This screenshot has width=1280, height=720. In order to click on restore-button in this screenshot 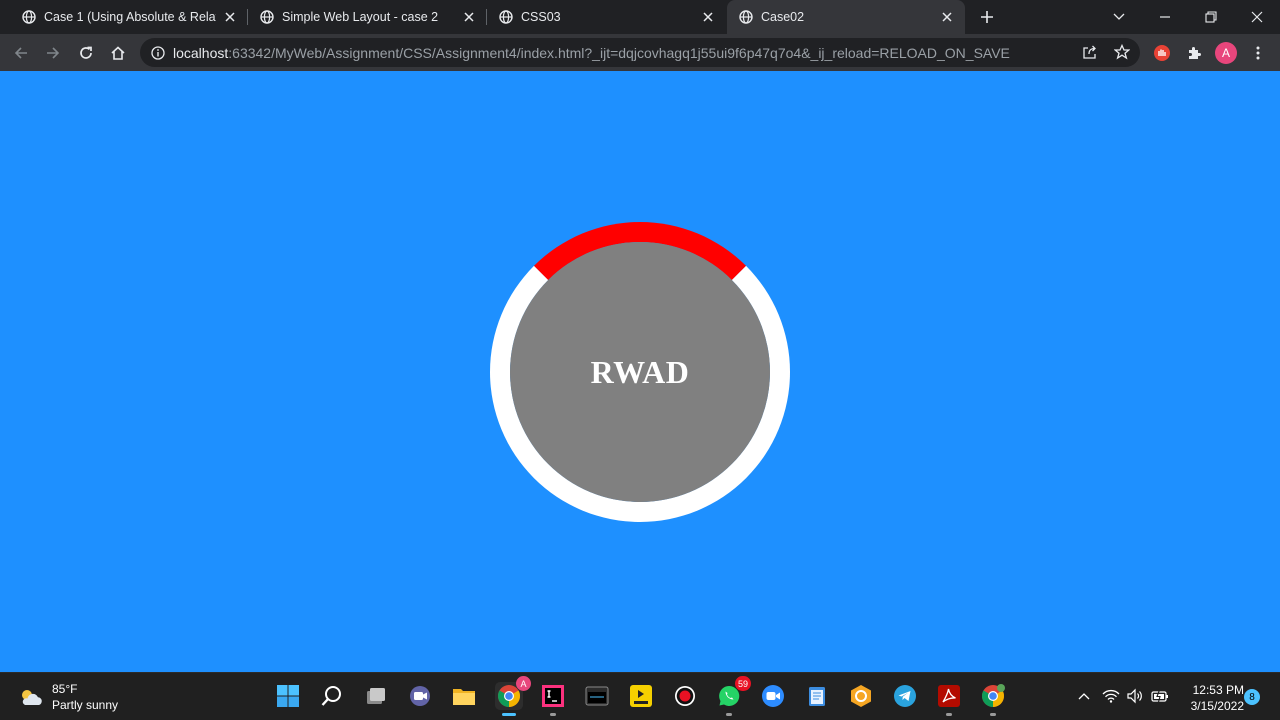, I will do `click(1211, 17)`.